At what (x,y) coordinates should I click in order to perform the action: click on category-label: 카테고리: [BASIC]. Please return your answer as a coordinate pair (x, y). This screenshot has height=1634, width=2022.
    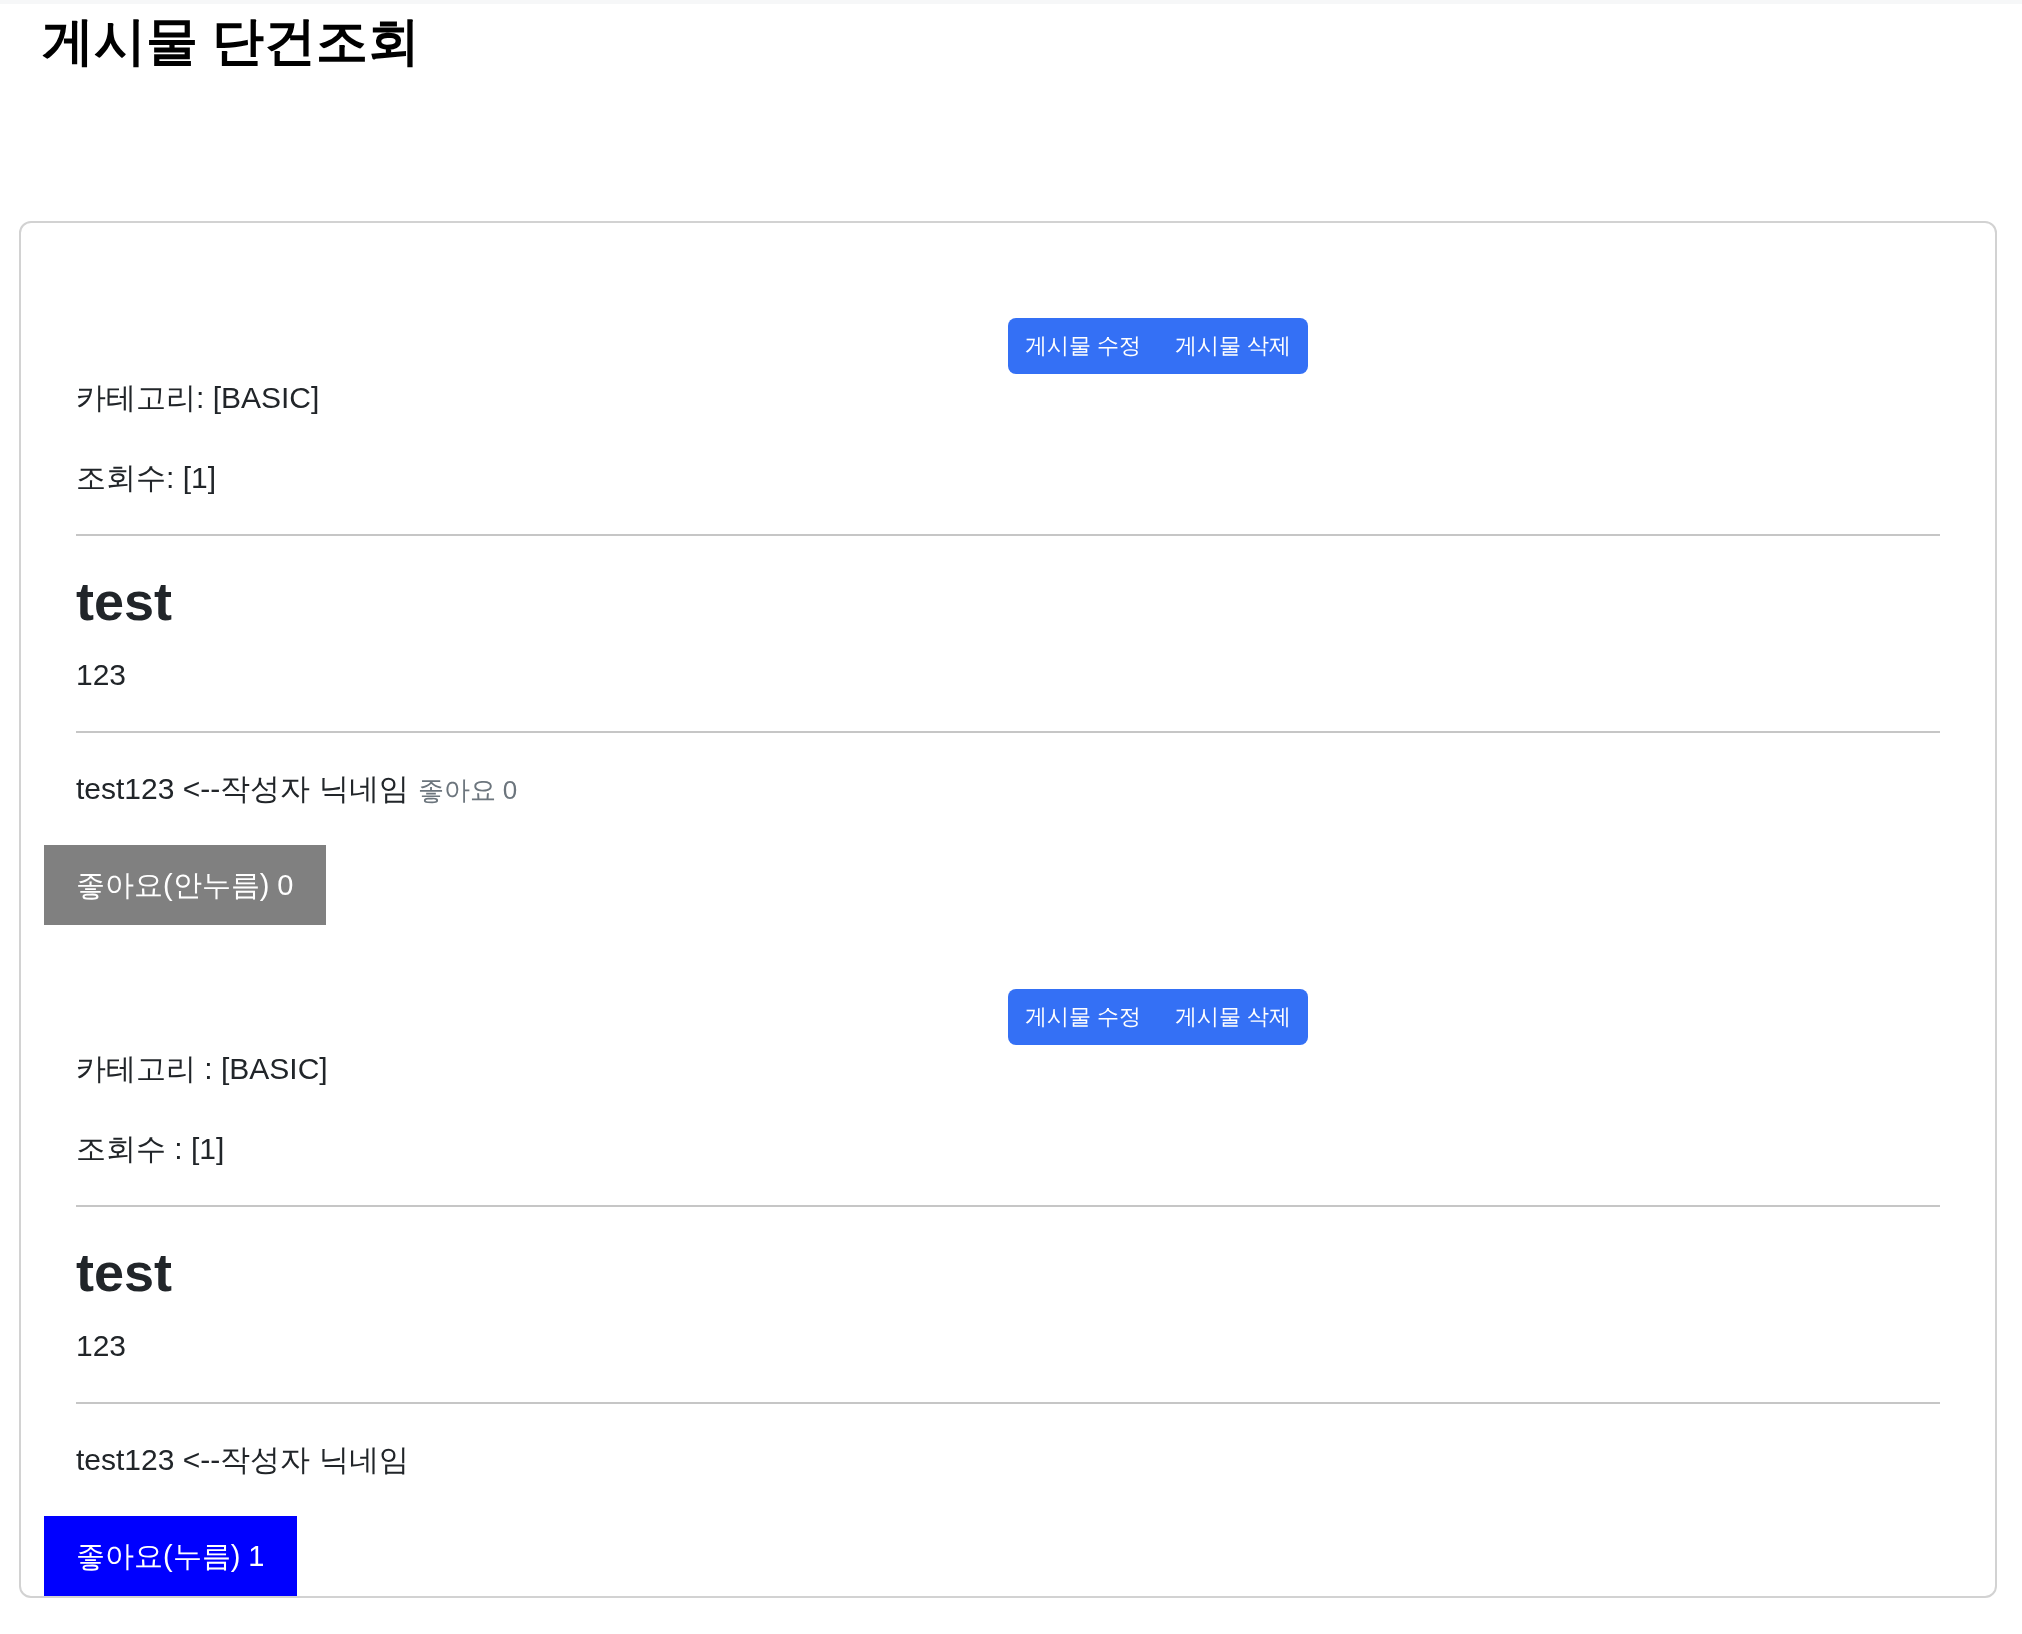
    Looking at the image, I should click on (198, 398).